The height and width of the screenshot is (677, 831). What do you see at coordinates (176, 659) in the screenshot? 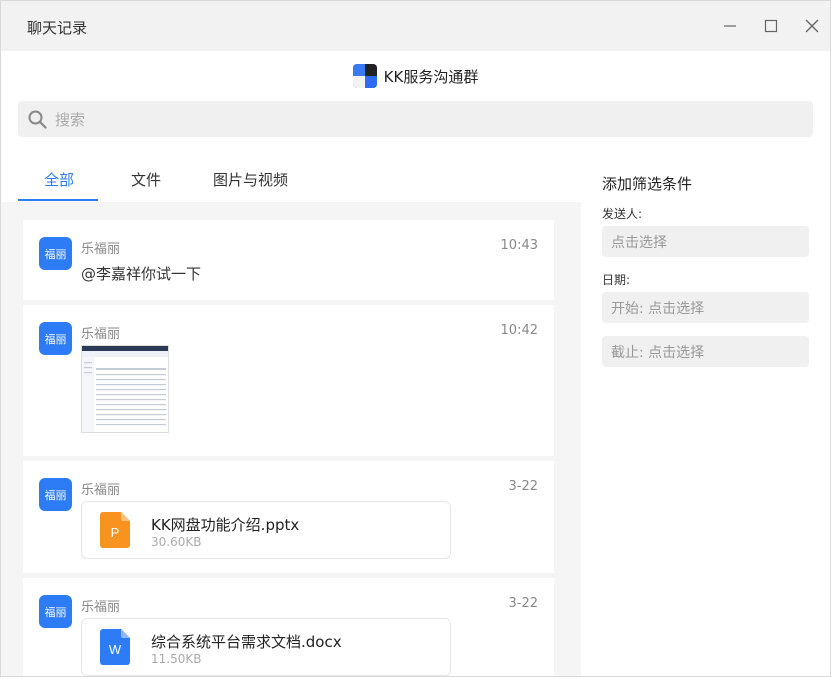
I see `file-size: 11.50KB` at bounding box center [176, 659].